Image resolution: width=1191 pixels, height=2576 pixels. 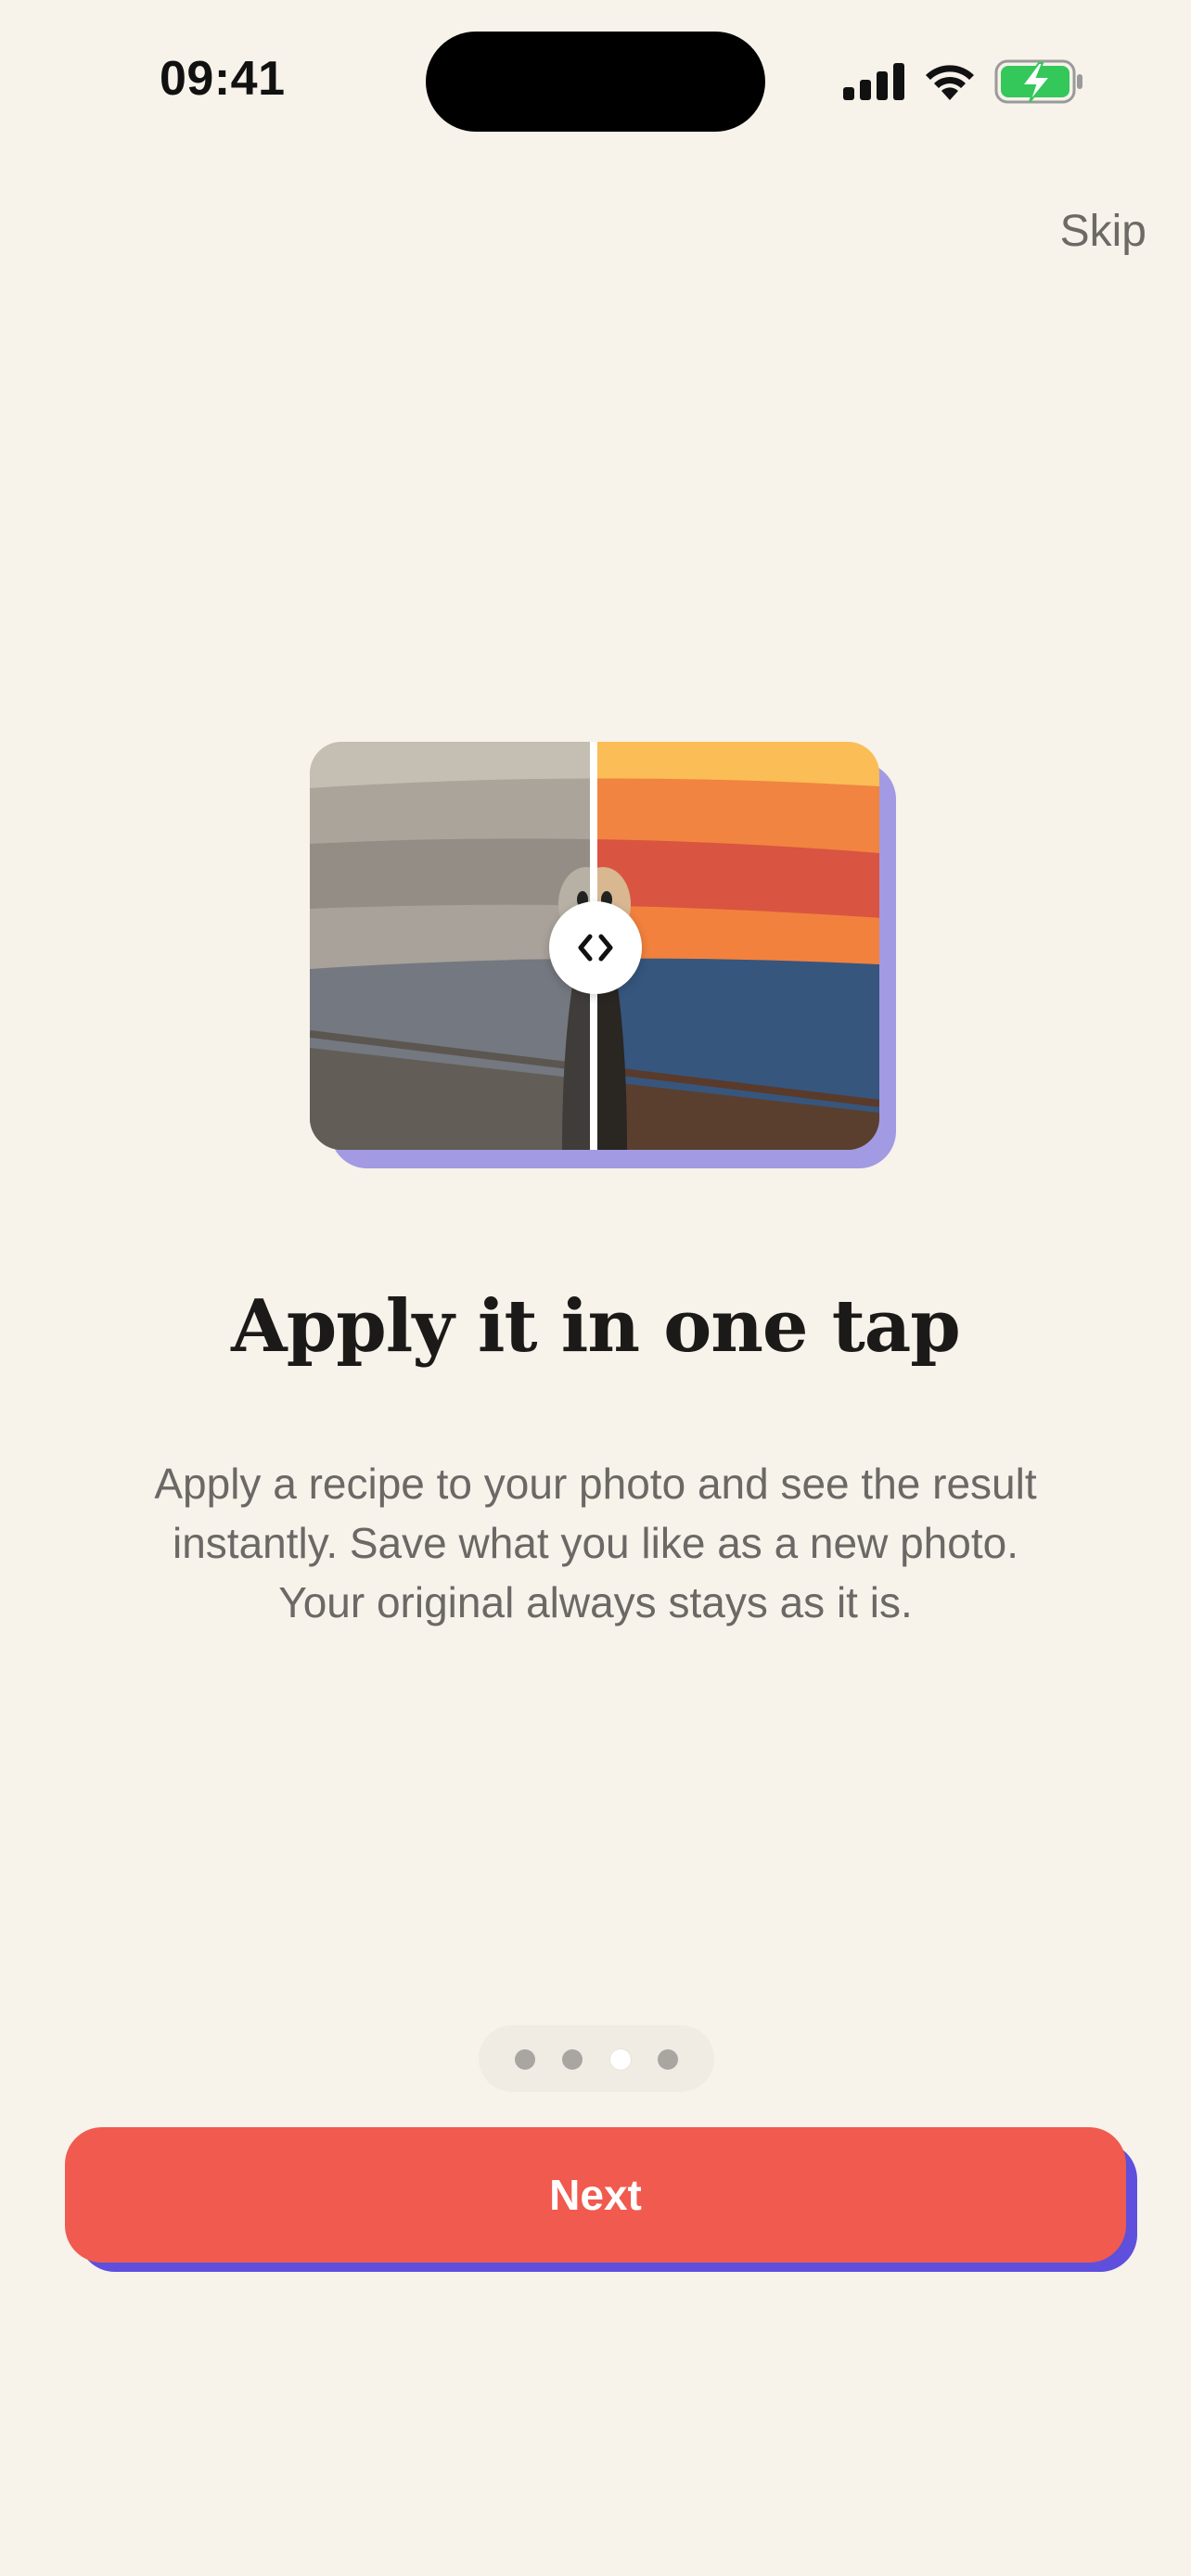 I want to click on status-bar: 09:41, so click(x=595, y=79).